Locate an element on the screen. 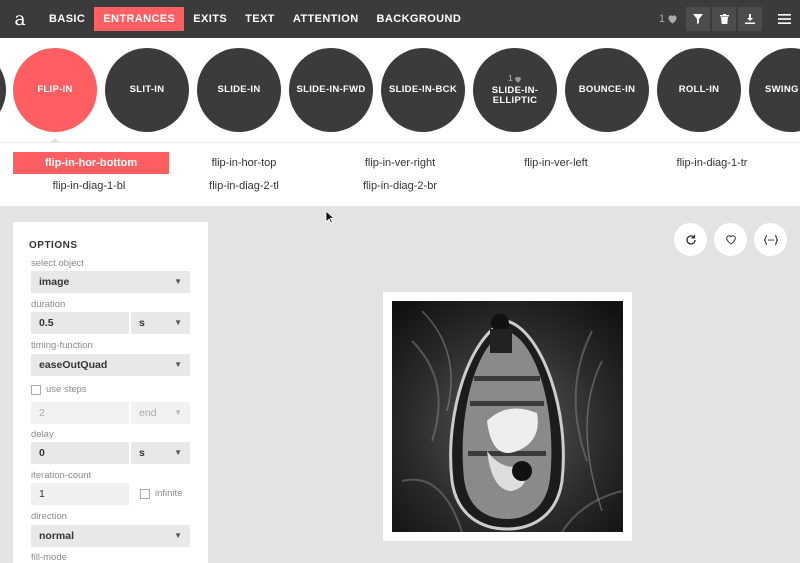 The image size is (800, 563). animation-slit-in: SLIT-IN is located at coordinates (147, 90).